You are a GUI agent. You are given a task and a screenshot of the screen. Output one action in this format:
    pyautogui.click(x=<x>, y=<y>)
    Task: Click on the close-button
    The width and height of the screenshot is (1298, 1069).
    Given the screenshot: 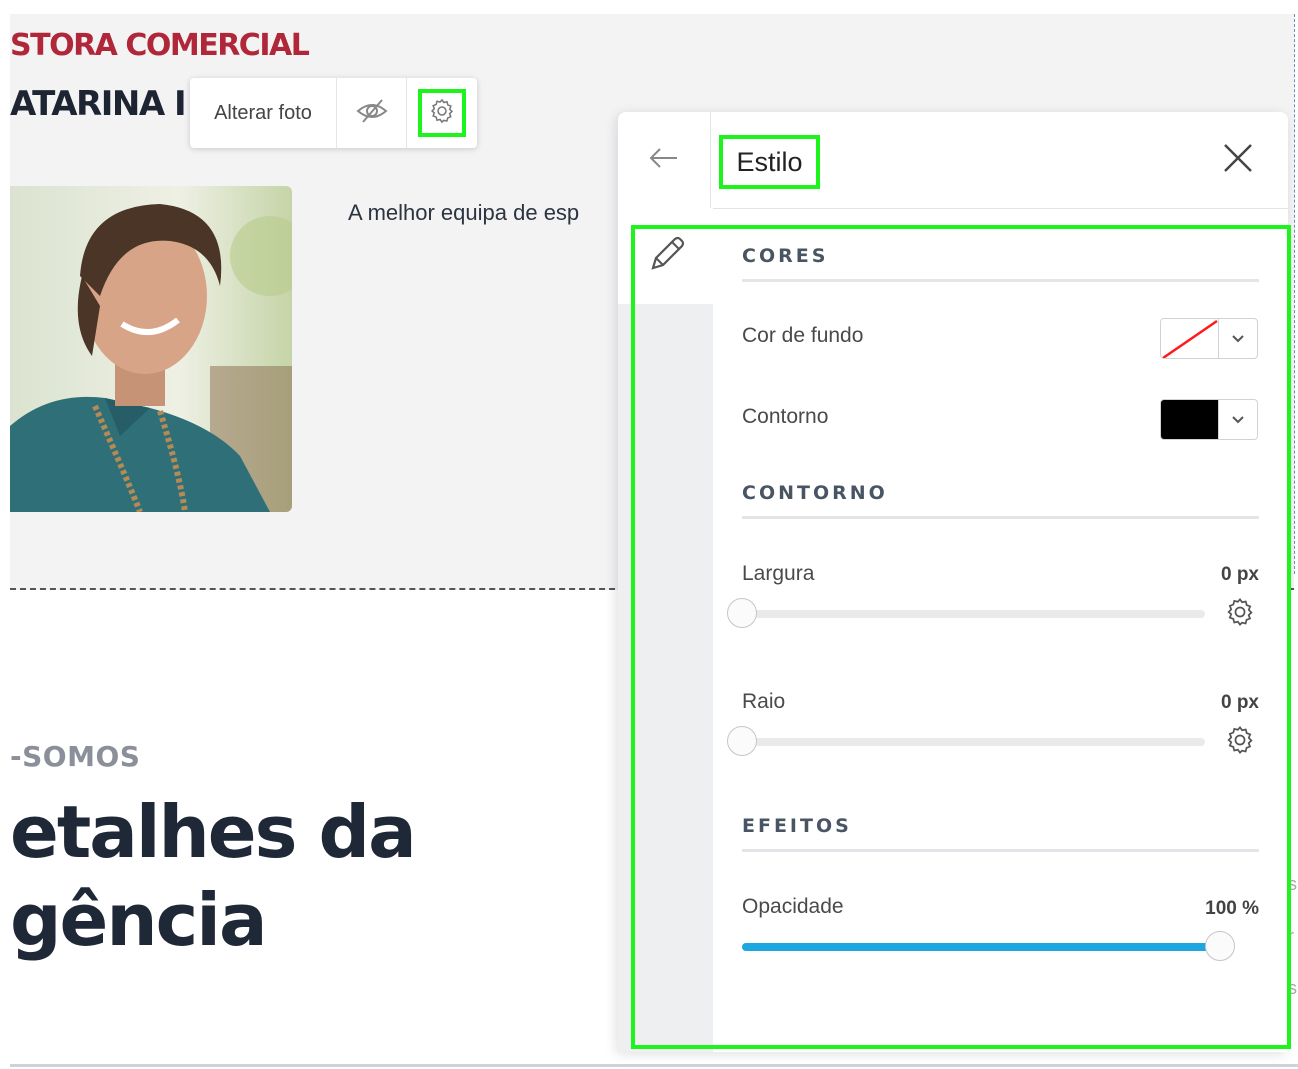 What is the action you would take?
    pyautogui.click(x=1238, y=160)
    